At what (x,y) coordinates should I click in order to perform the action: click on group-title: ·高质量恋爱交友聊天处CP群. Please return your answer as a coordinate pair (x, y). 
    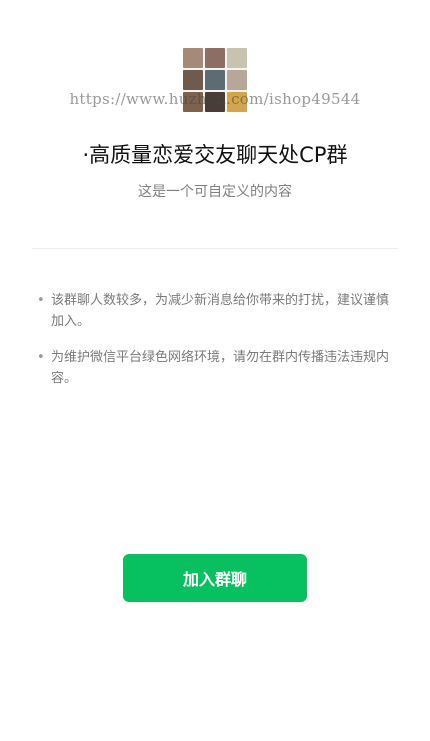
    Looking at the image, I should click on (215, 155).